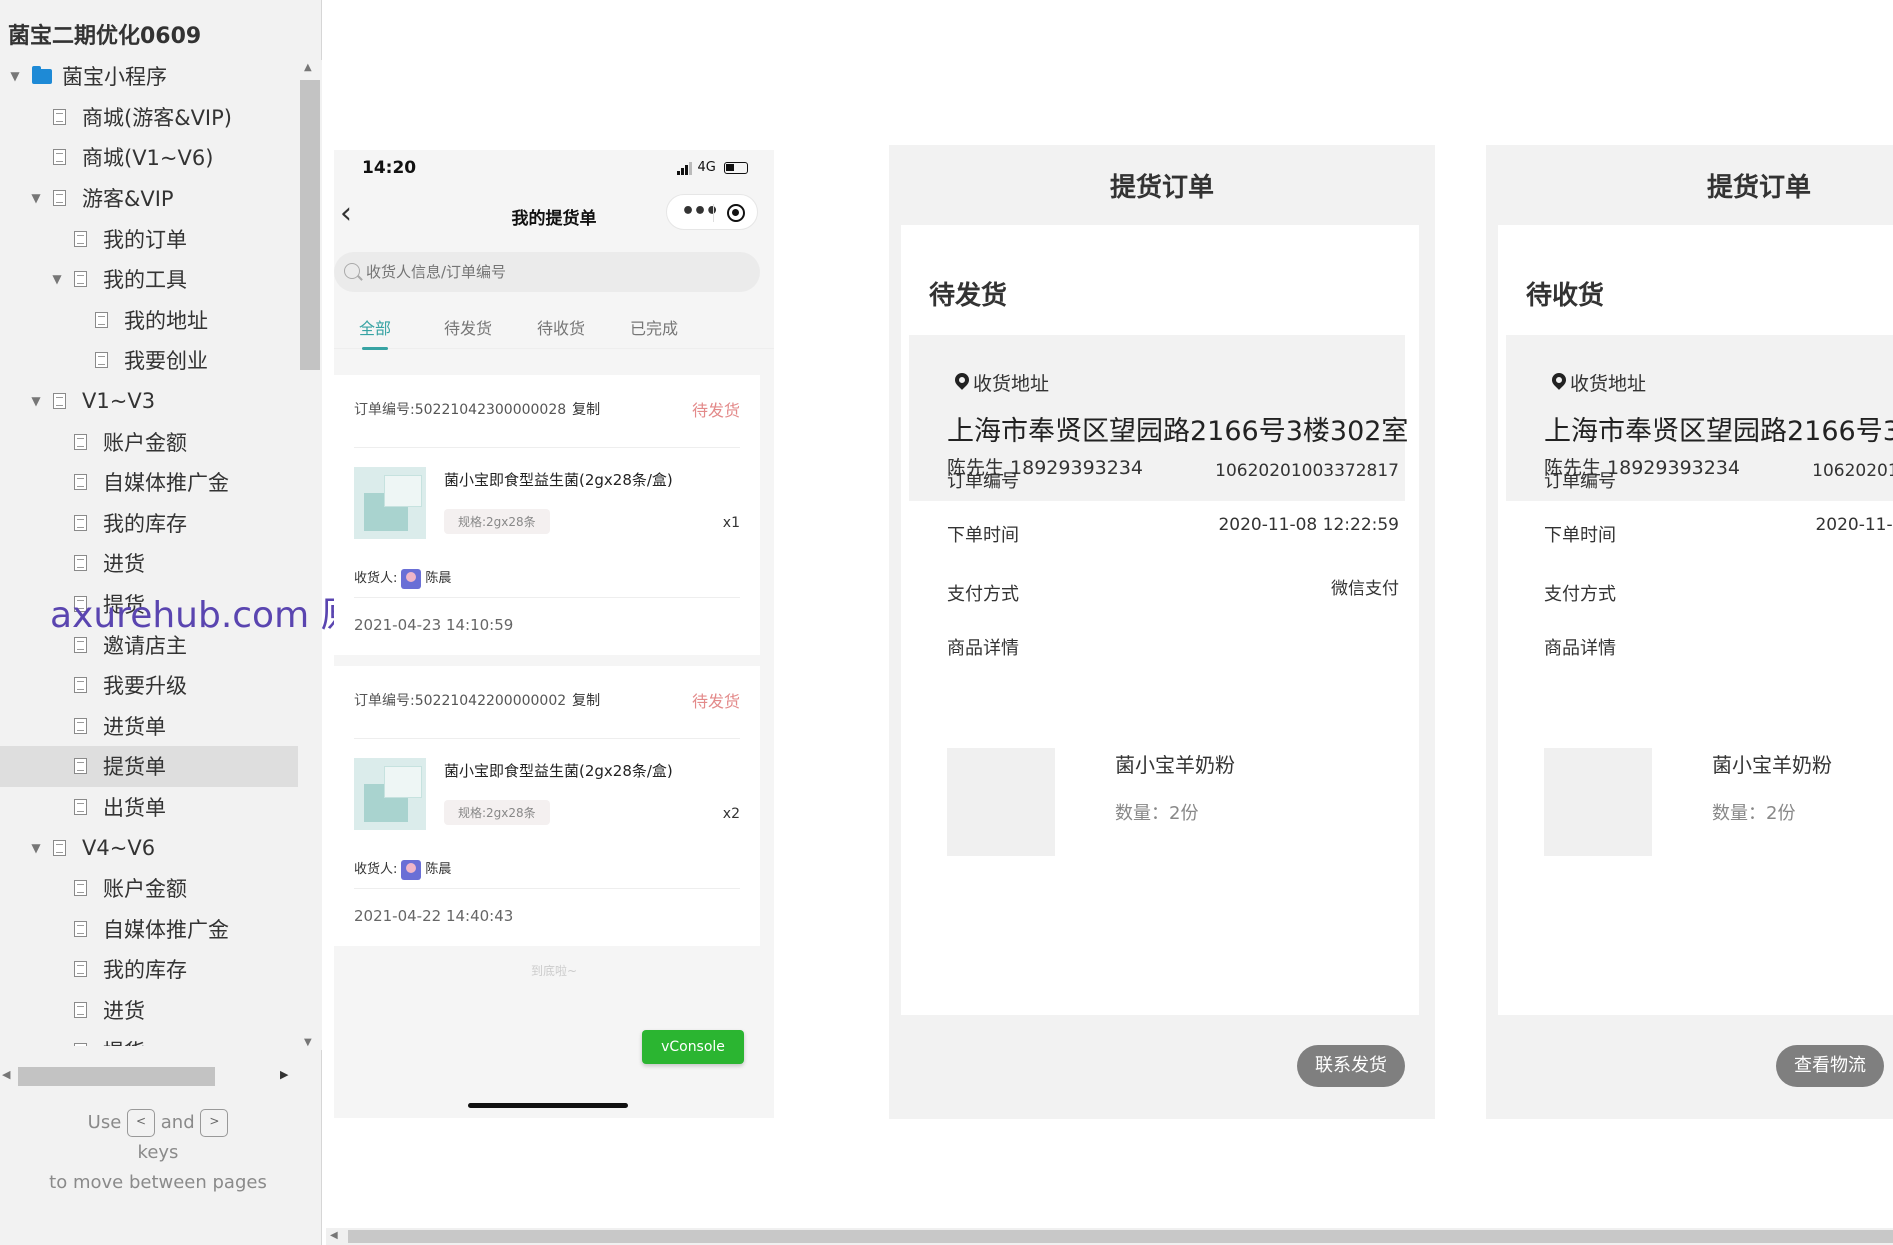 This screenshot has width=1893, height=1245. What do you see at coordinates (149, 1038) in the screenshot?
I see `tree-item: 提货` at bounding box center [149, 1038].